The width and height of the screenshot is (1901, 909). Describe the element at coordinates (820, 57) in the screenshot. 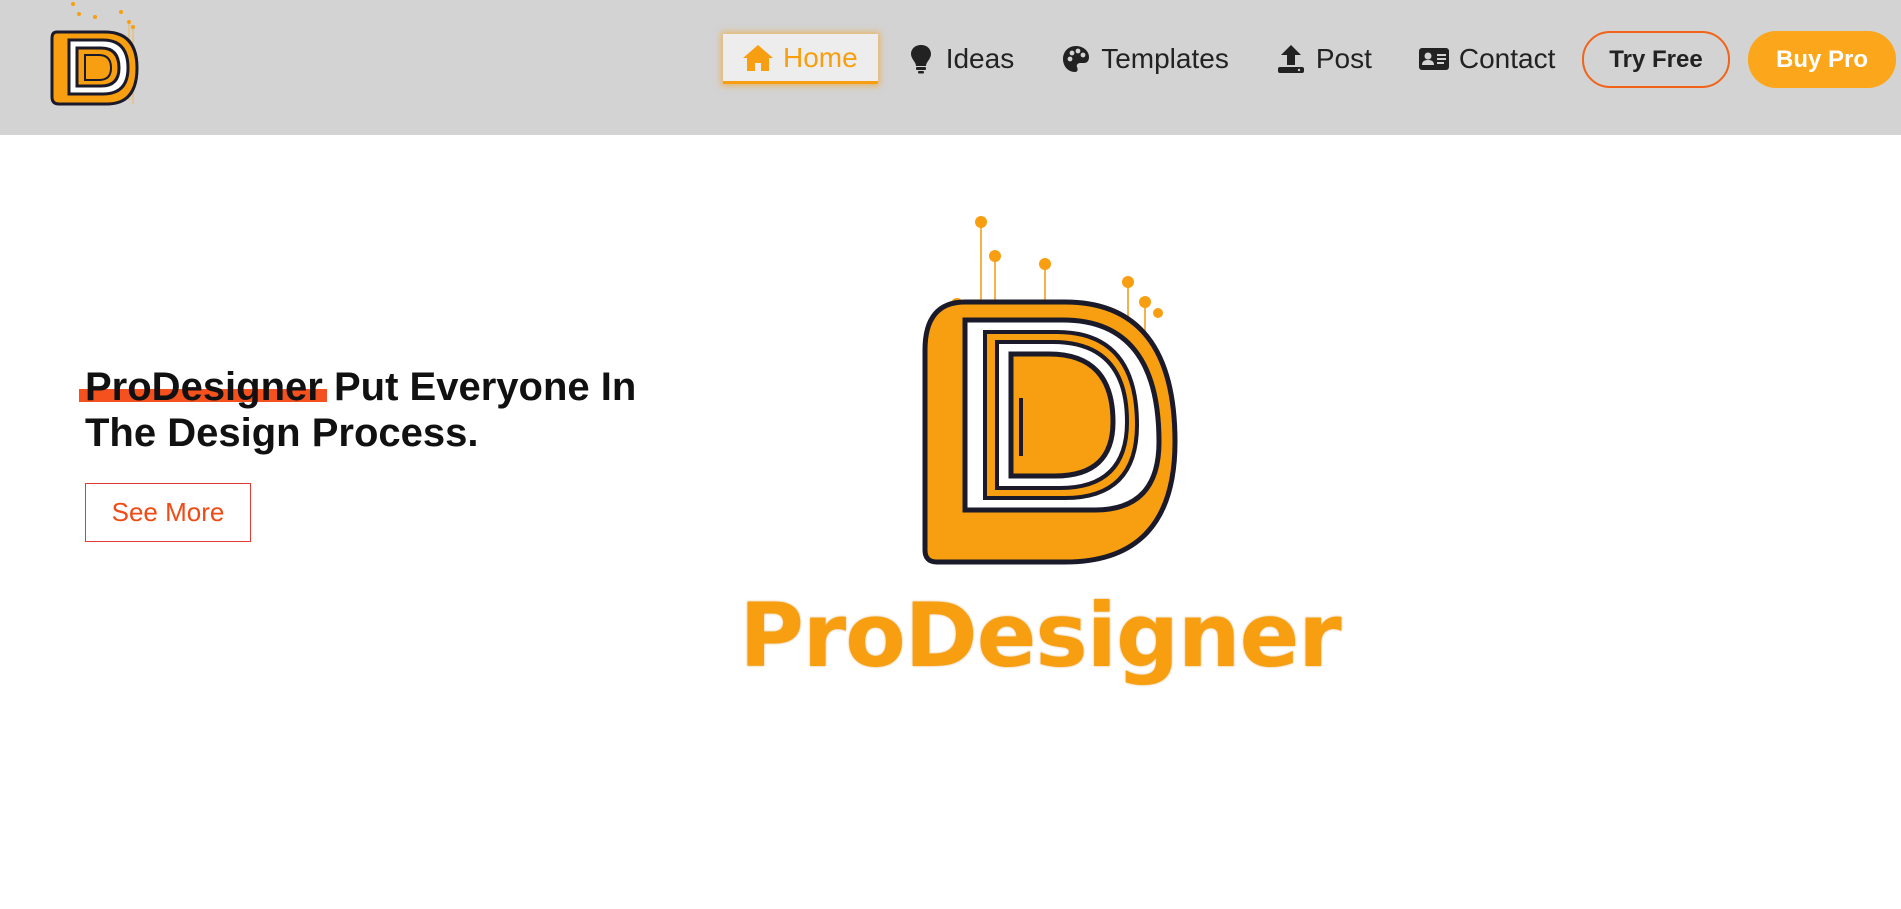

I see `nav-home-label: Home` at that location.